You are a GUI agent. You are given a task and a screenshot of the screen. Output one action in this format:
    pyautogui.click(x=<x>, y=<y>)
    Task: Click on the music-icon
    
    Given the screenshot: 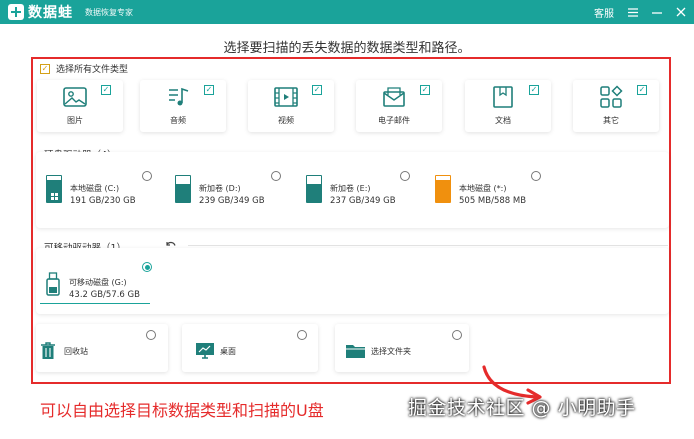 What is the action you would take?
    pyautogui.click(x=179, y=96)
    